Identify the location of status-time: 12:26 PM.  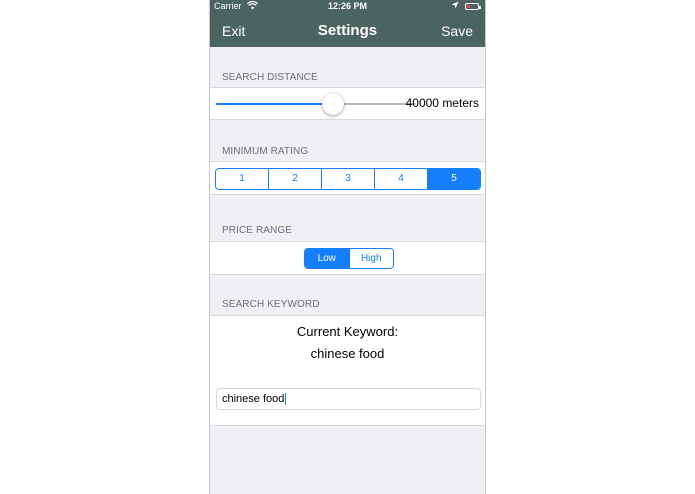
(347, 6).